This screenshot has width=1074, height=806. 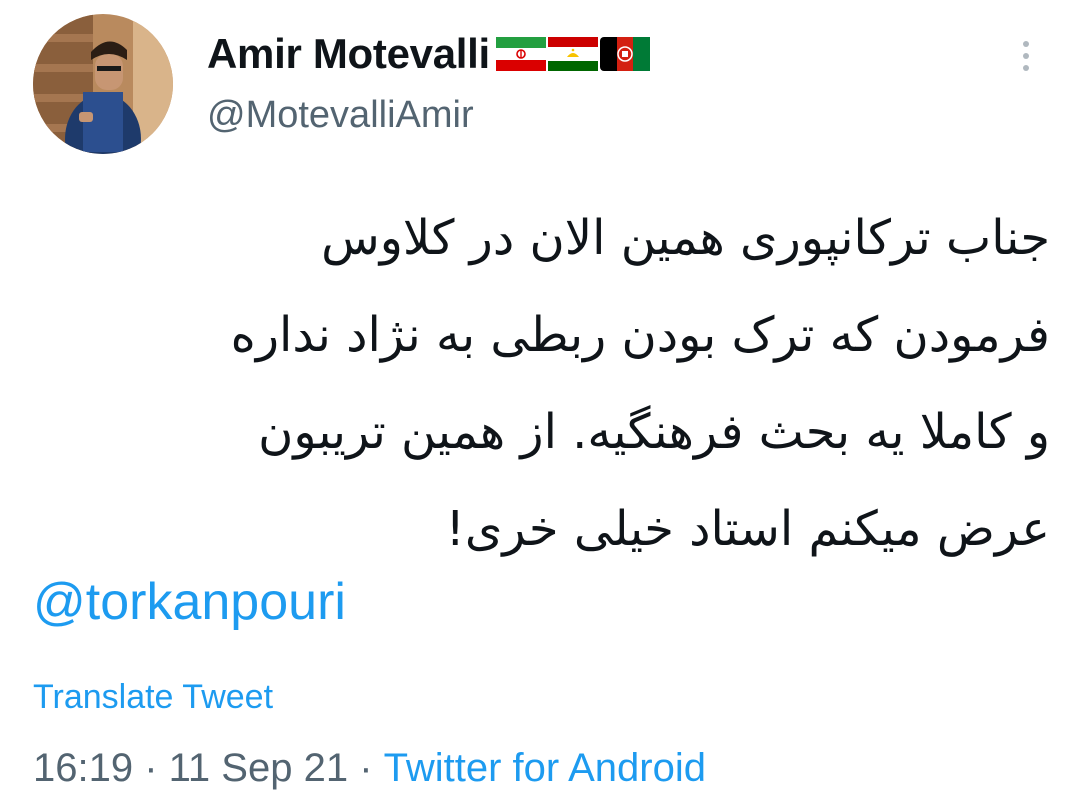 I want to click on display-name-row: Amir Motevalli, so click(x=428, y=54).